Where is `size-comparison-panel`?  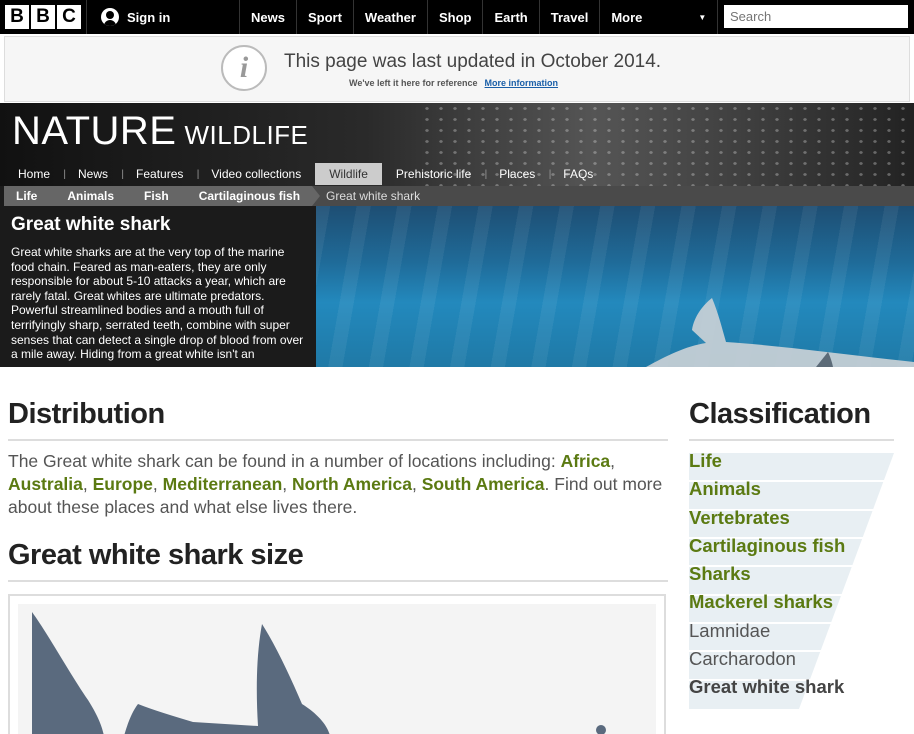 size-comparison-panel is located at coordinates (337, 664).